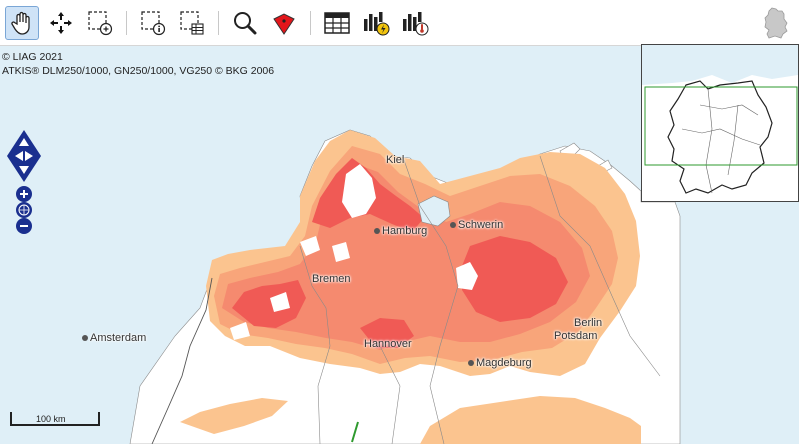 This screenshot has height=444, width=799. I want to click on chart-energy-button, so click(376, 23).